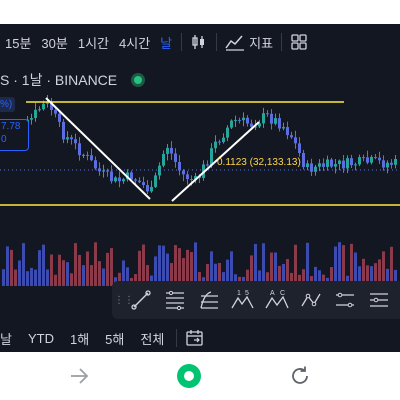  Describe the element at coordinates (98, 148) in the screenshot. I see `trend-line-down` at that location.